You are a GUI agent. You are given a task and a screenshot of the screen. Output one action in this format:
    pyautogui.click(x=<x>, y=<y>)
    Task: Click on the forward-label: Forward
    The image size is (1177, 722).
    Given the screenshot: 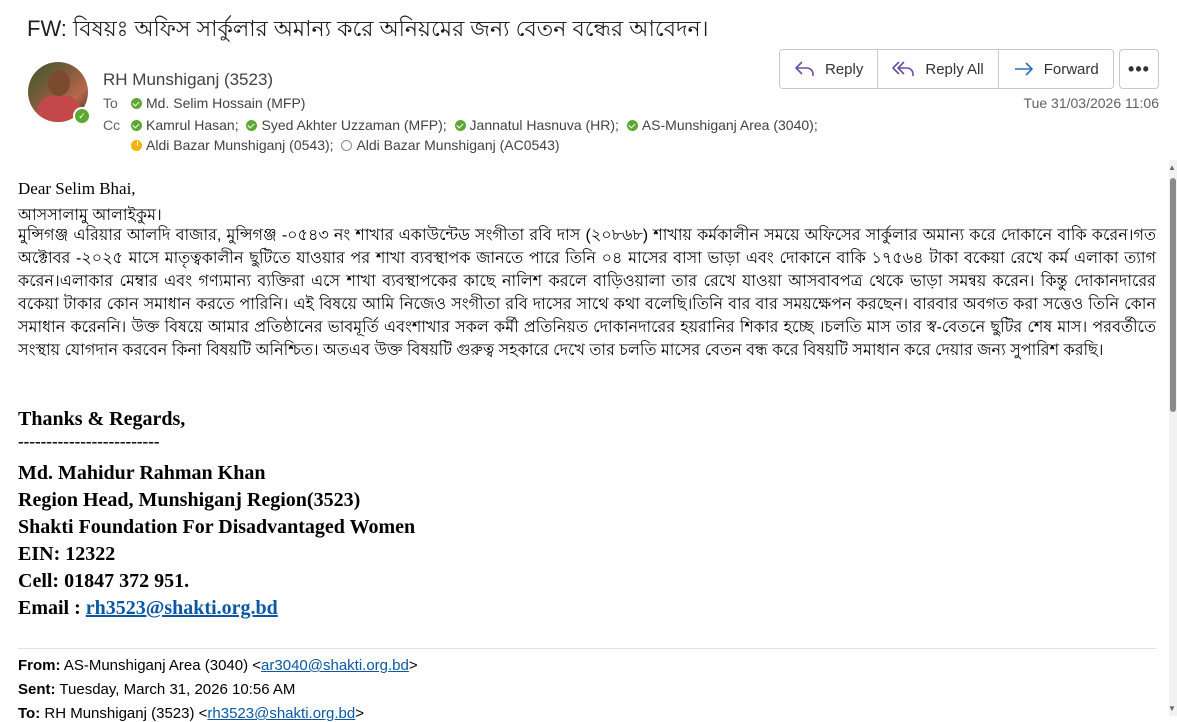 What is the action you would take?
    pyautogui.click(x=1071, y=69)
    